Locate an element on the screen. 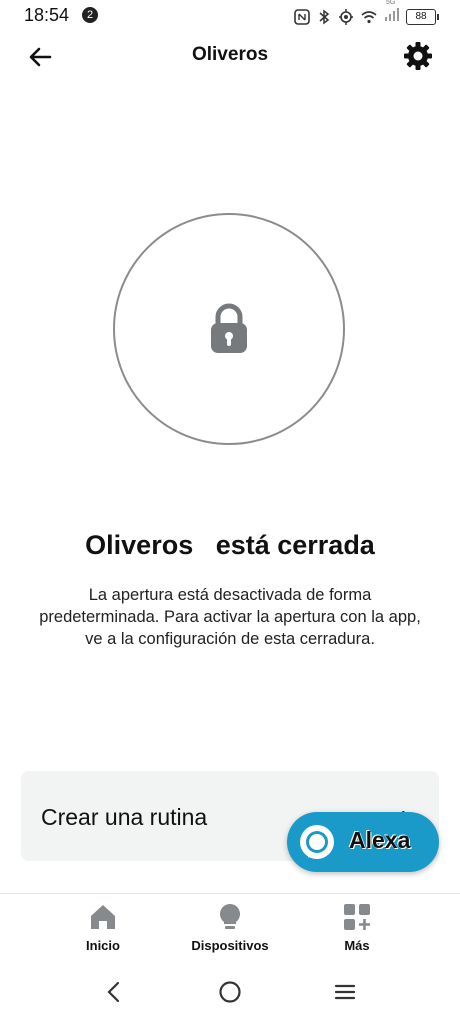  signal-icon: 5G is located at coordinates (392, 14).